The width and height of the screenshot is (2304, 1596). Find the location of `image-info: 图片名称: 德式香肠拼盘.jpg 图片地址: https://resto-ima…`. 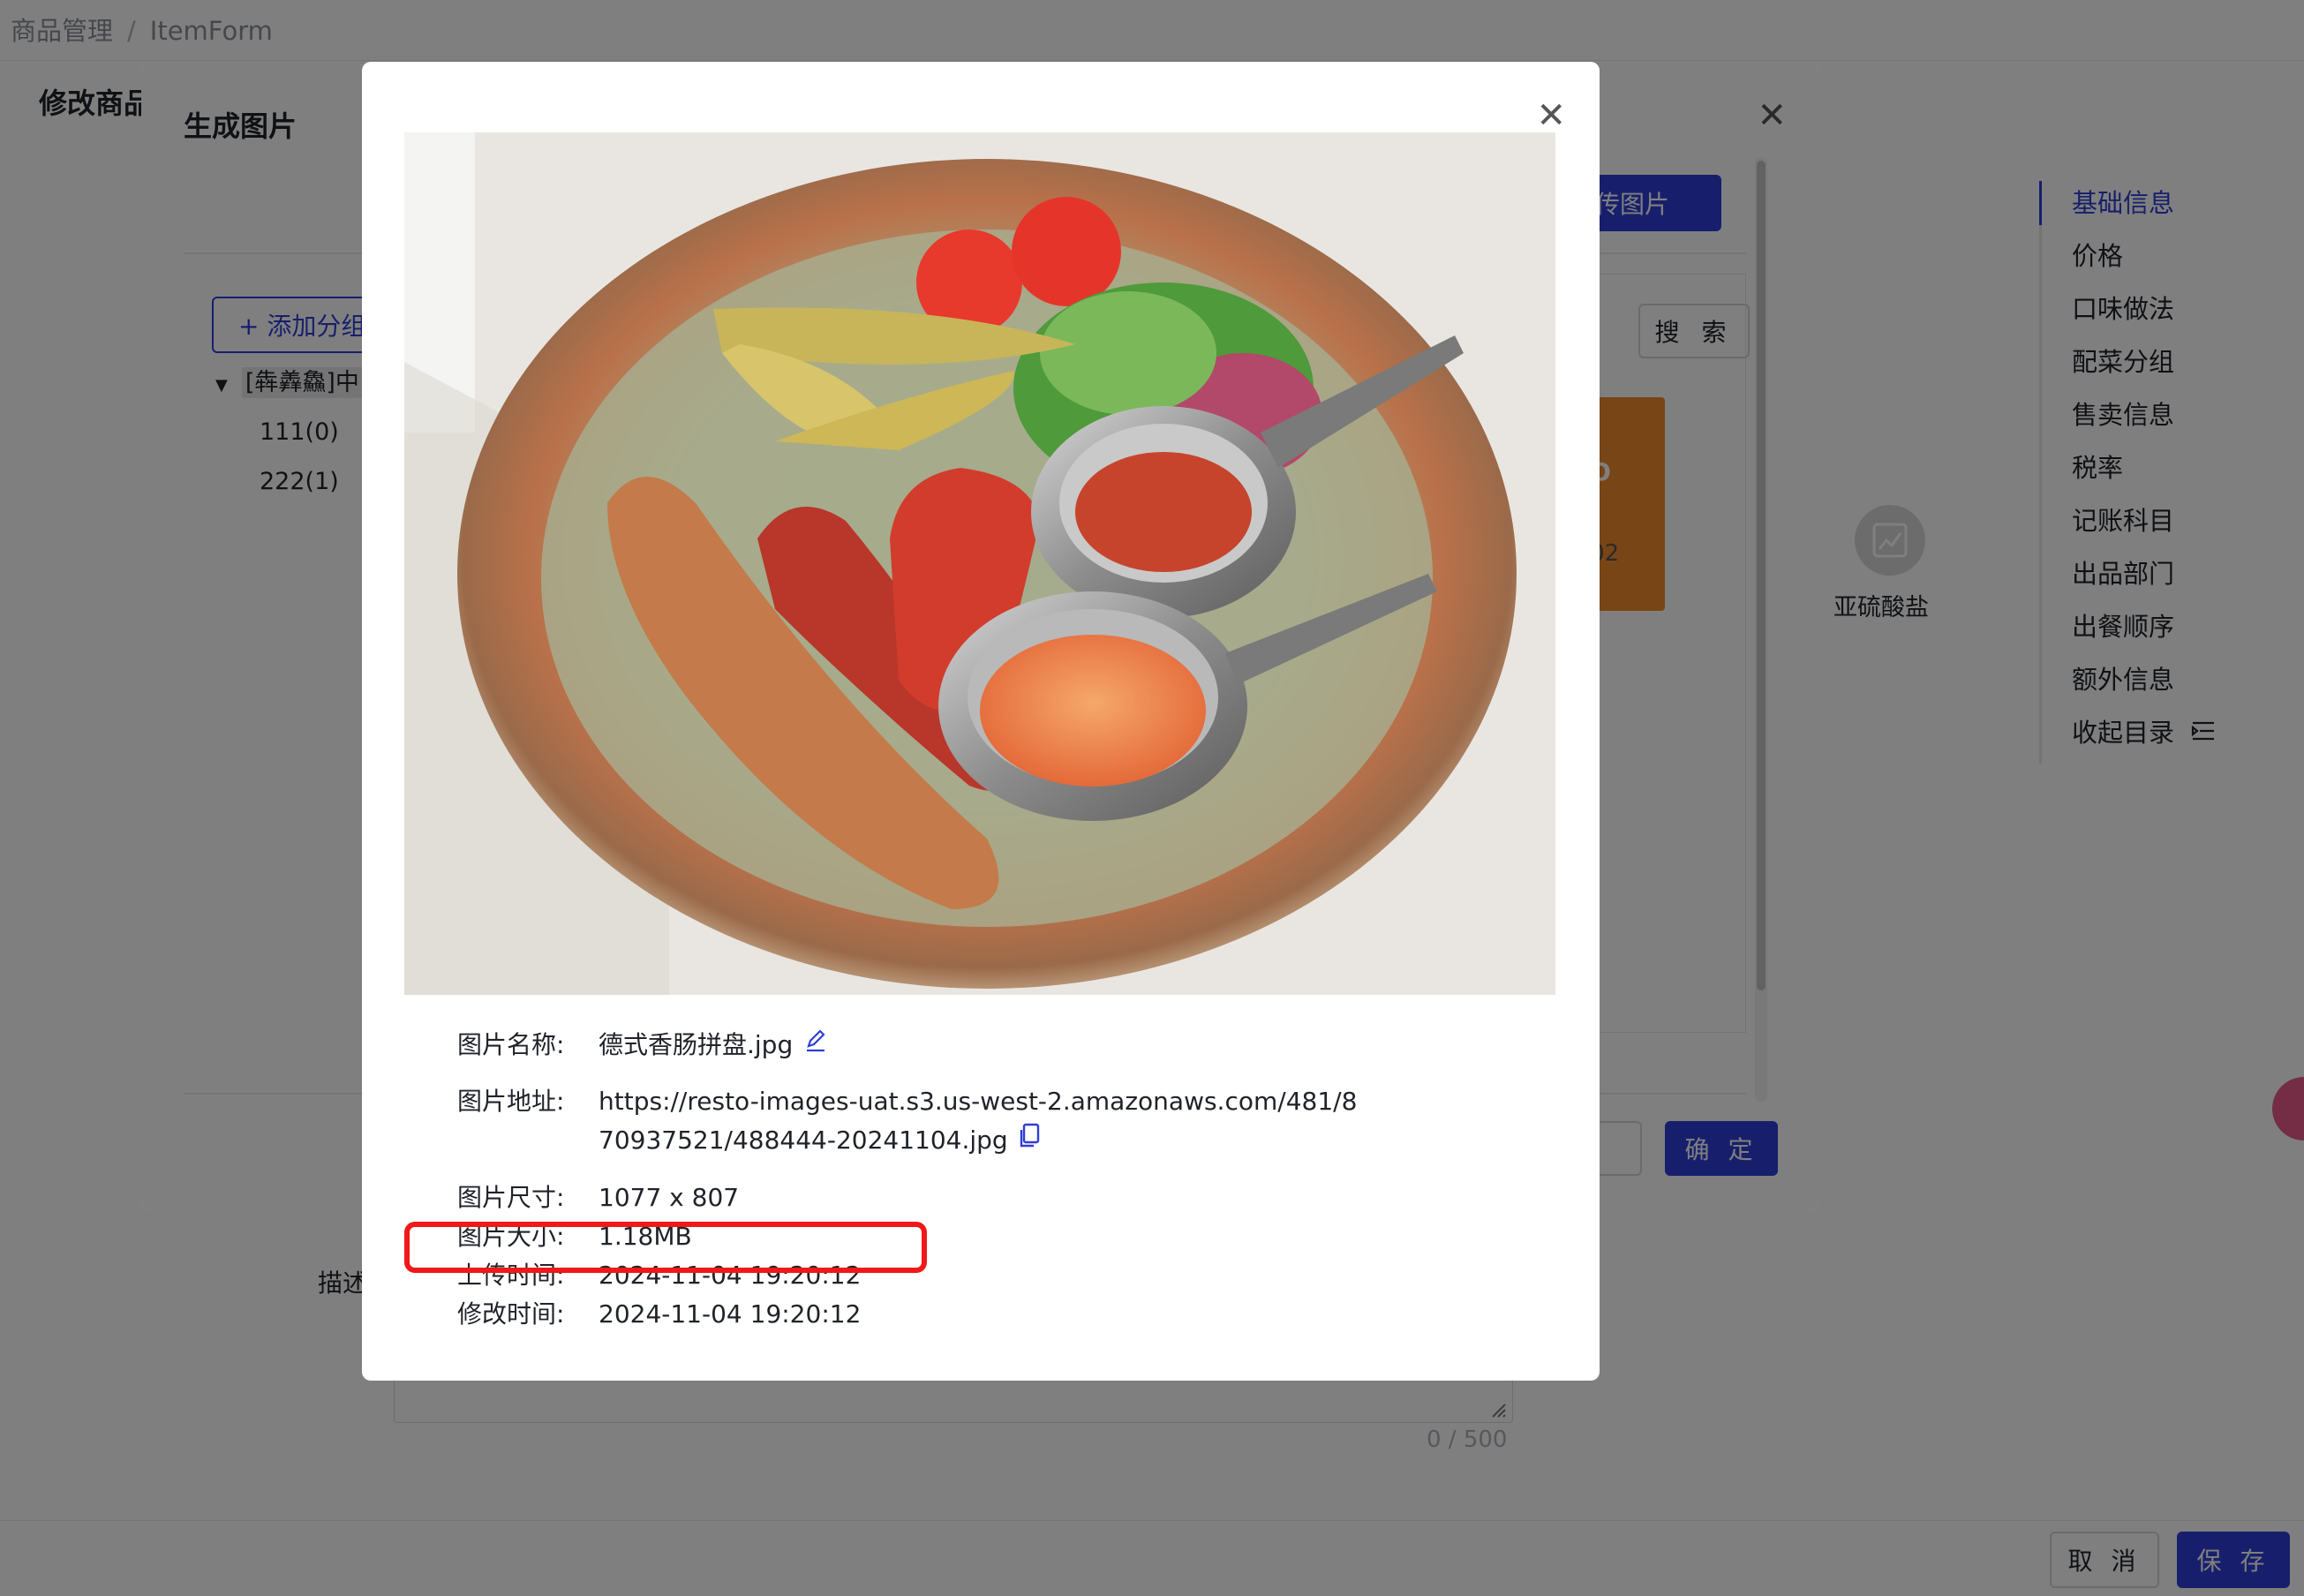

image-info: 图片名称: 德式香肠拼盘.jpg 图片地址: https://resto-ima… is located at coordinates (907, 1180).